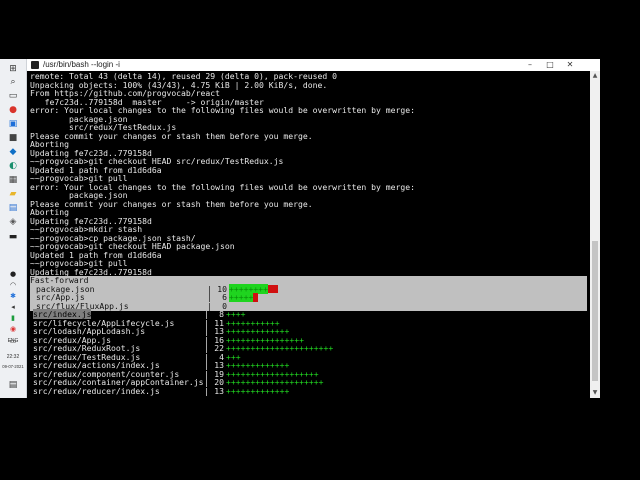 This screenshot has width=640, height=480. Describe the element at coordinates (13, 329) in the screenshot. I see `network-icon: ◉` at that location.